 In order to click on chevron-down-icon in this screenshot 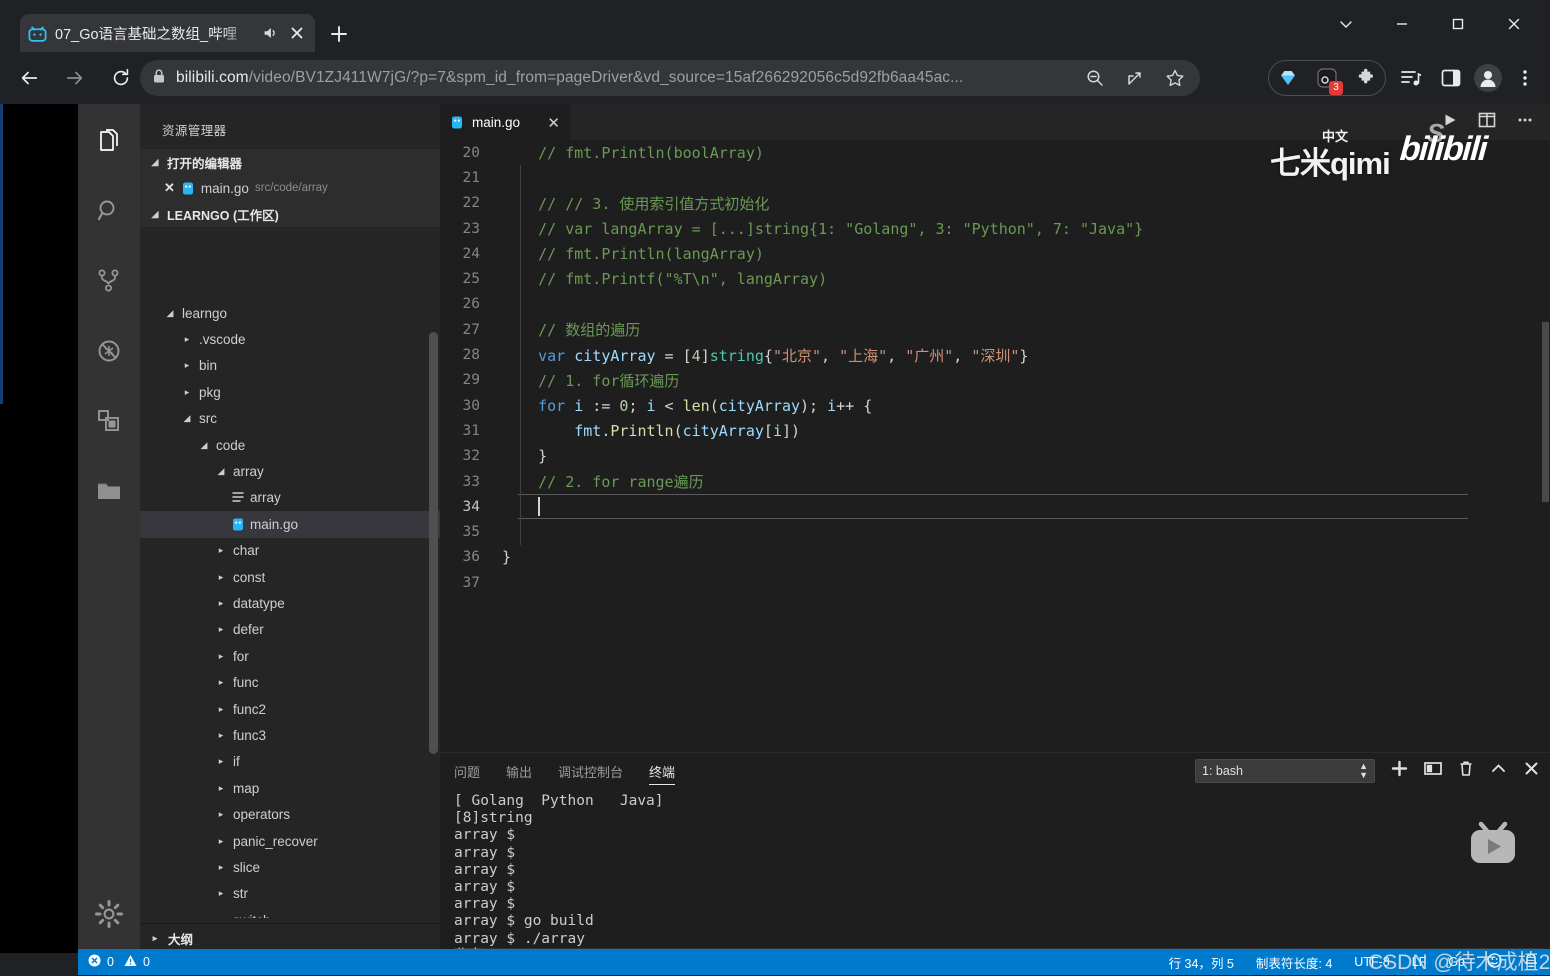, I will do `click(1346, 24)`.